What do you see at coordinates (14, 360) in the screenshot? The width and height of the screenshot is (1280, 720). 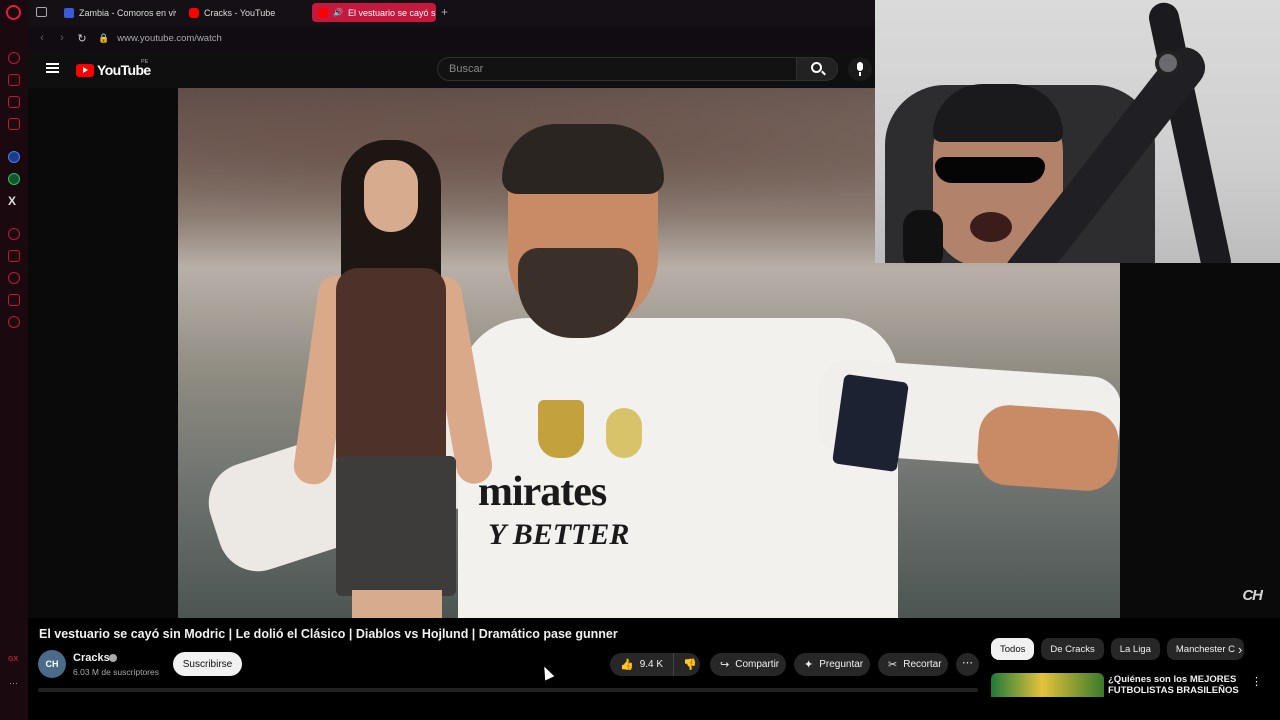 I see `opera-sidebar: X GX ⋯` at bounding box center [14, 360].